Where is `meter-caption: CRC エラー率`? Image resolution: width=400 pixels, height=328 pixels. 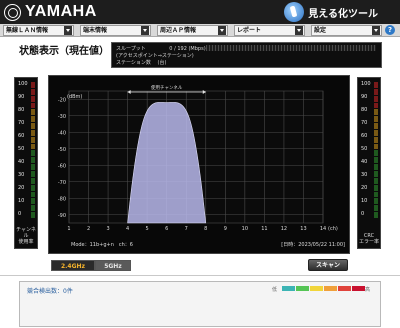 meter-caption: CRC エラー率 is located at coordinates (369, 239).